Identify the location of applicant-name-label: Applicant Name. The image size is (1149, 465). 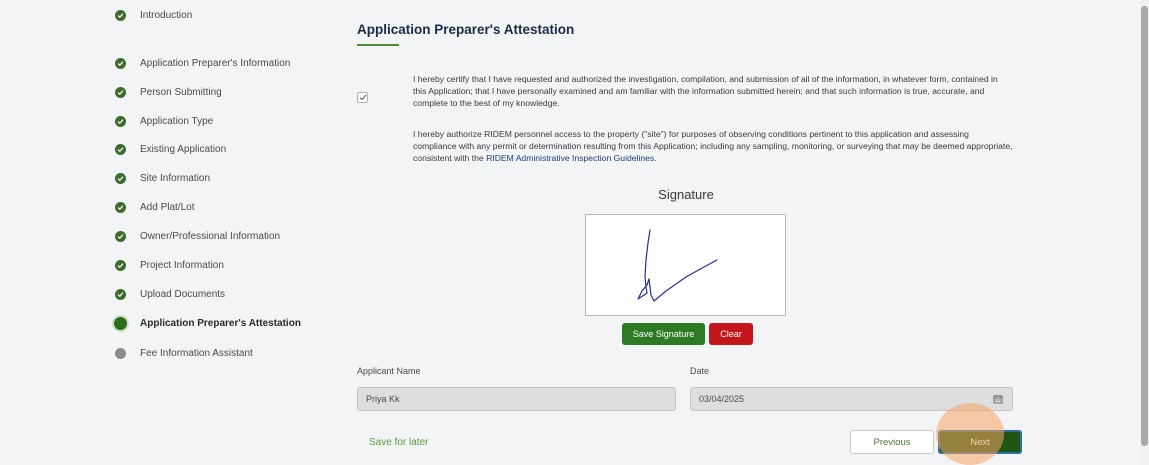
(389, 371).